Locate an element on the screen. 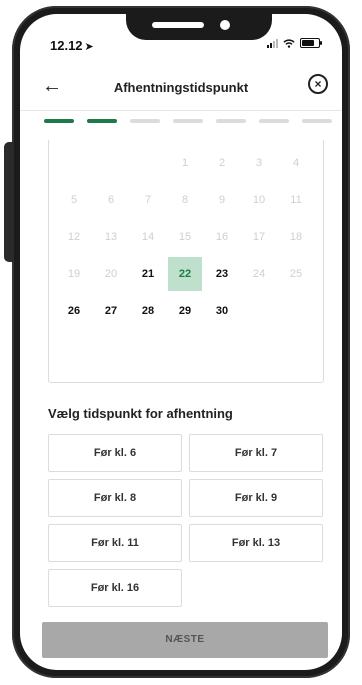 The image size is (362, 685). calendar-day-selected: 22 is located at coordinates (185, 274).